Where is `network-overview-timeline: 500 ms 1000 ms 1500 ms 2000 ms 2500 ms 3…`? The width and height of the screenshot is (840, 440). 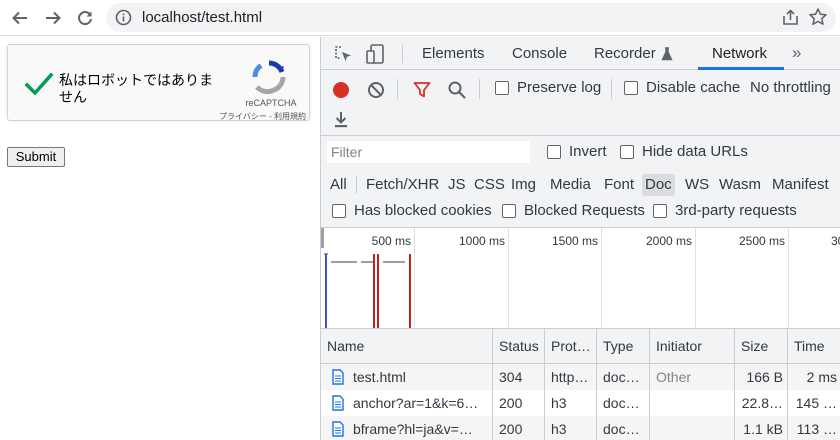 network-overview-timeline: 500 ms 1000 ms 1500 ms 2000 ms 2500 ms 3… is located at coordinates (580, 278).